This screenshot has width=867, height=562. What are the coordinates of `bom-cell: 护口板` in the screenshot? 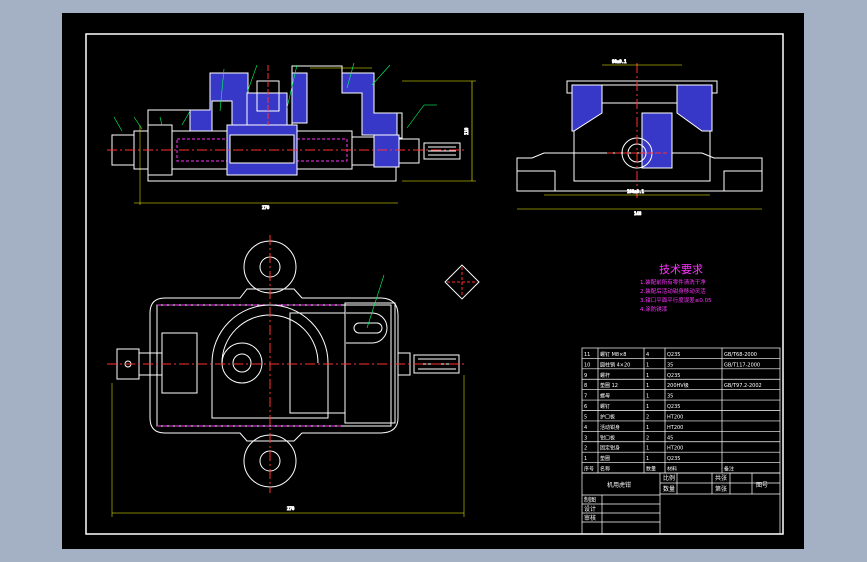 It's located at (607, 416).